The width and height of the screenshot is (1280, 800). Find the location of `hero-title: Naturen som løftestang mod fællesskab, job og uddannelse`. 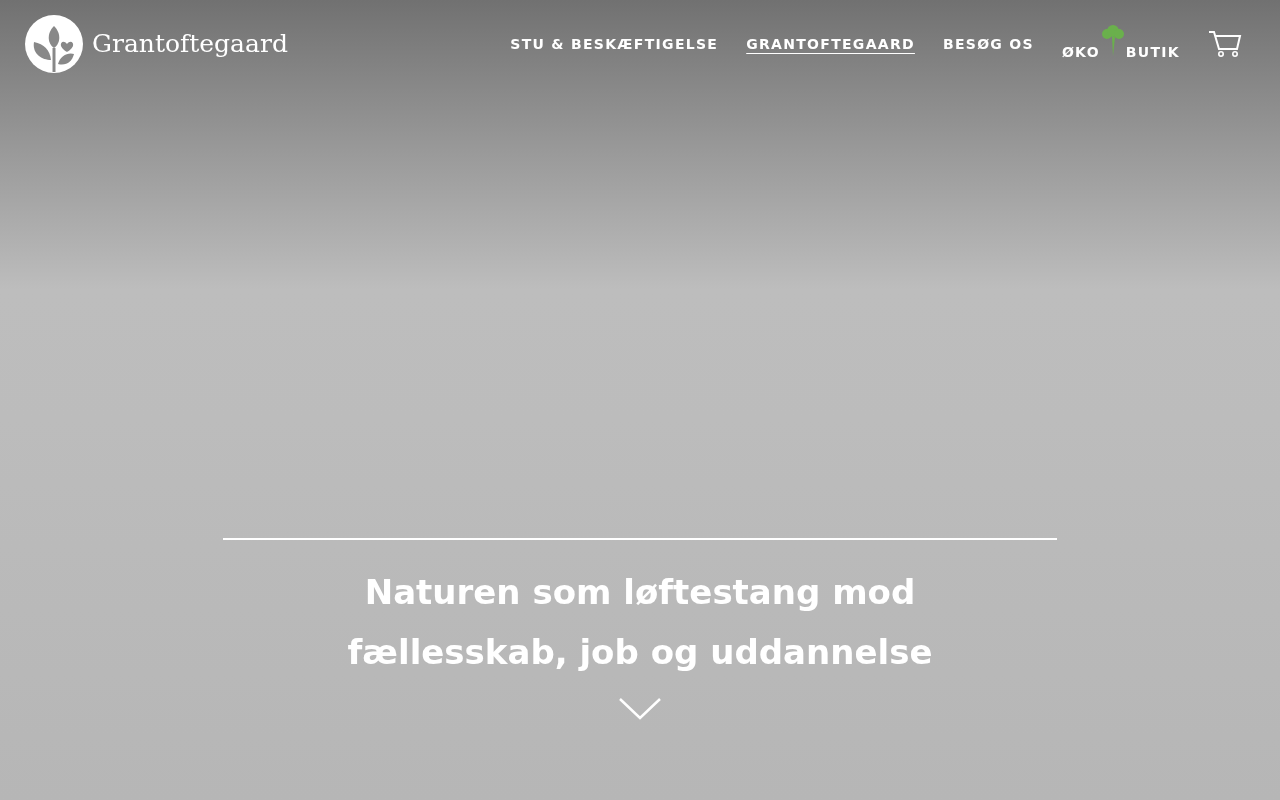

hero-title: Naturen som løftestang mod fællesskab, job og uddannelse is located at coordinates (640, 622).